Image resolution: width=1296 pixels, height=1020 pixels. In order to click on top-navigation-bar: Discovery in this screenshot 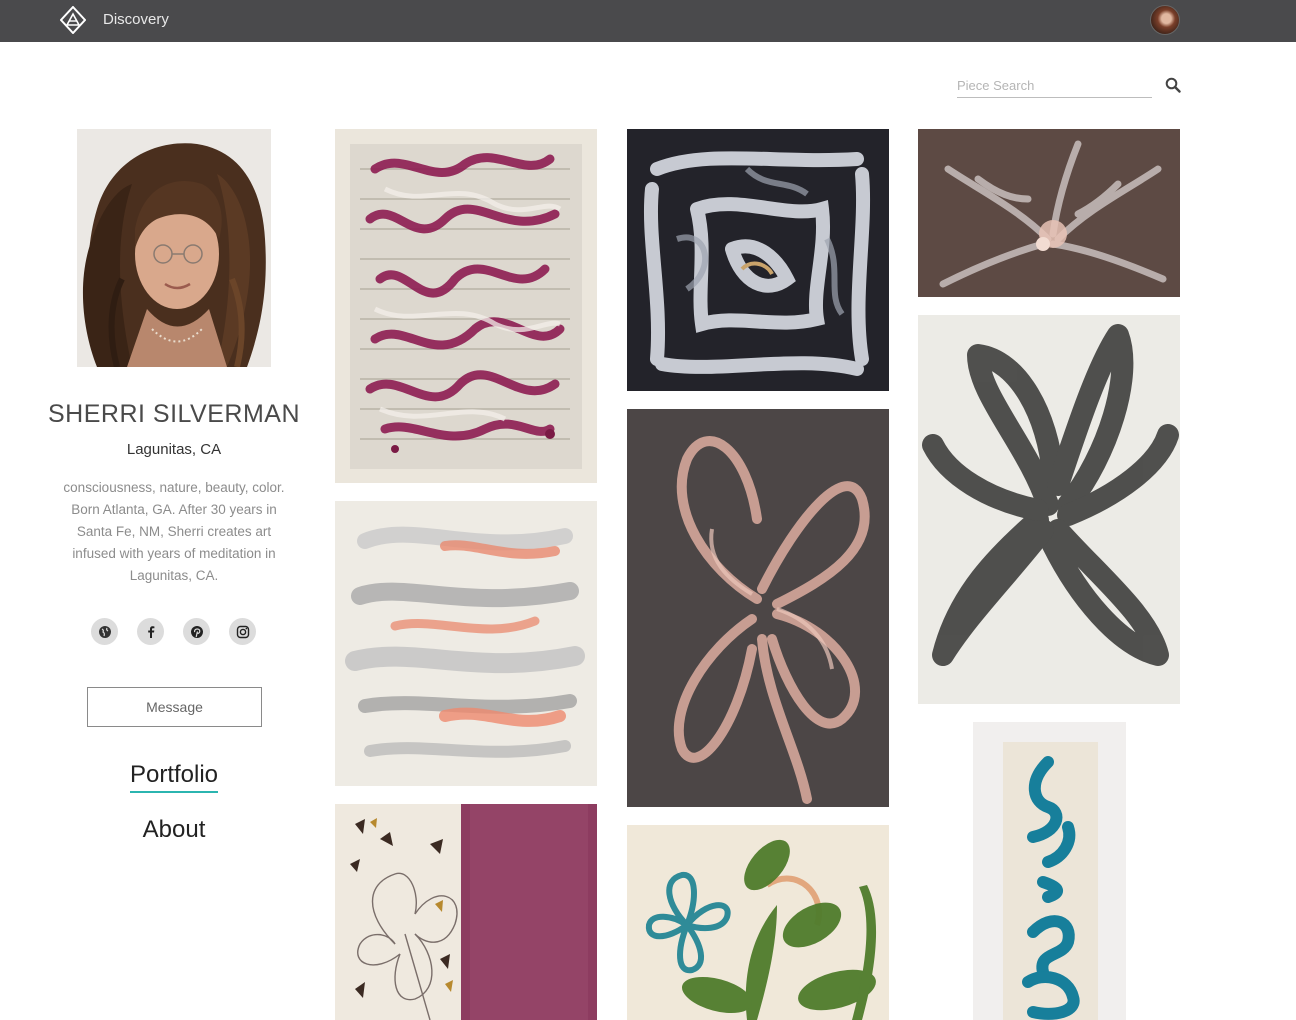, I will do `click(648, 21)`.